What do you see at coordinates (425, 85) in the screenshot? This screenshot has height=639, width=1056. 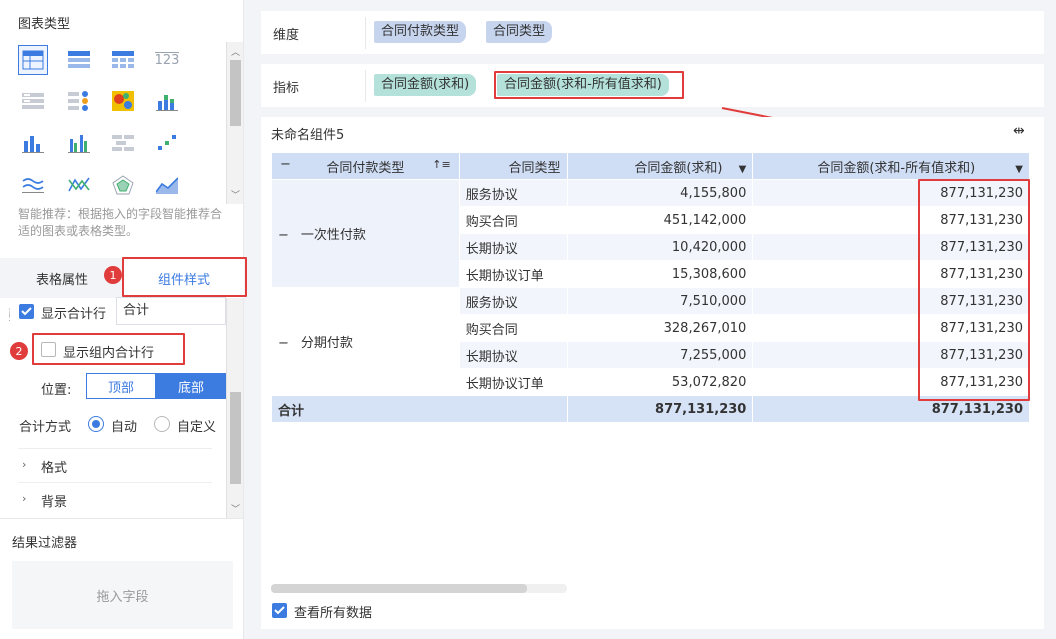 I see `metric-pill: 合同金额(求和)` at bounding box center [425, 85].